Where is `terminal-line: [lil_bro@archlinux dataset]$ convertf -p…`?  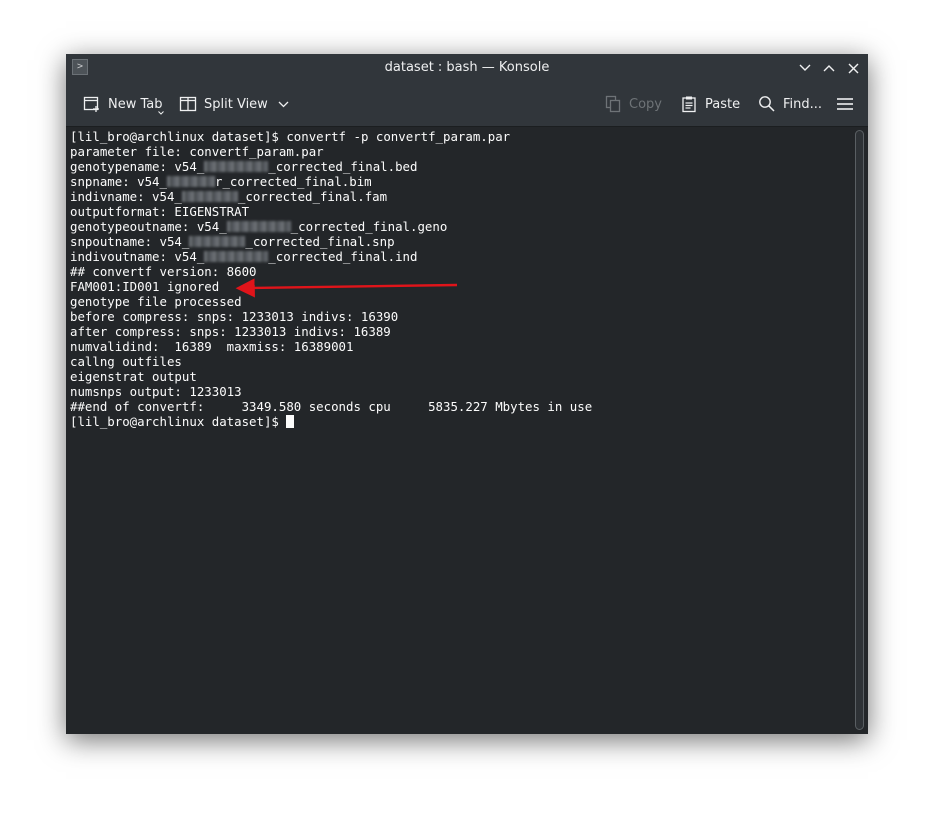 terminal-line: [lil_bro@archlinux dataset]$ convertf -p… is located at coordinates (290, 136).